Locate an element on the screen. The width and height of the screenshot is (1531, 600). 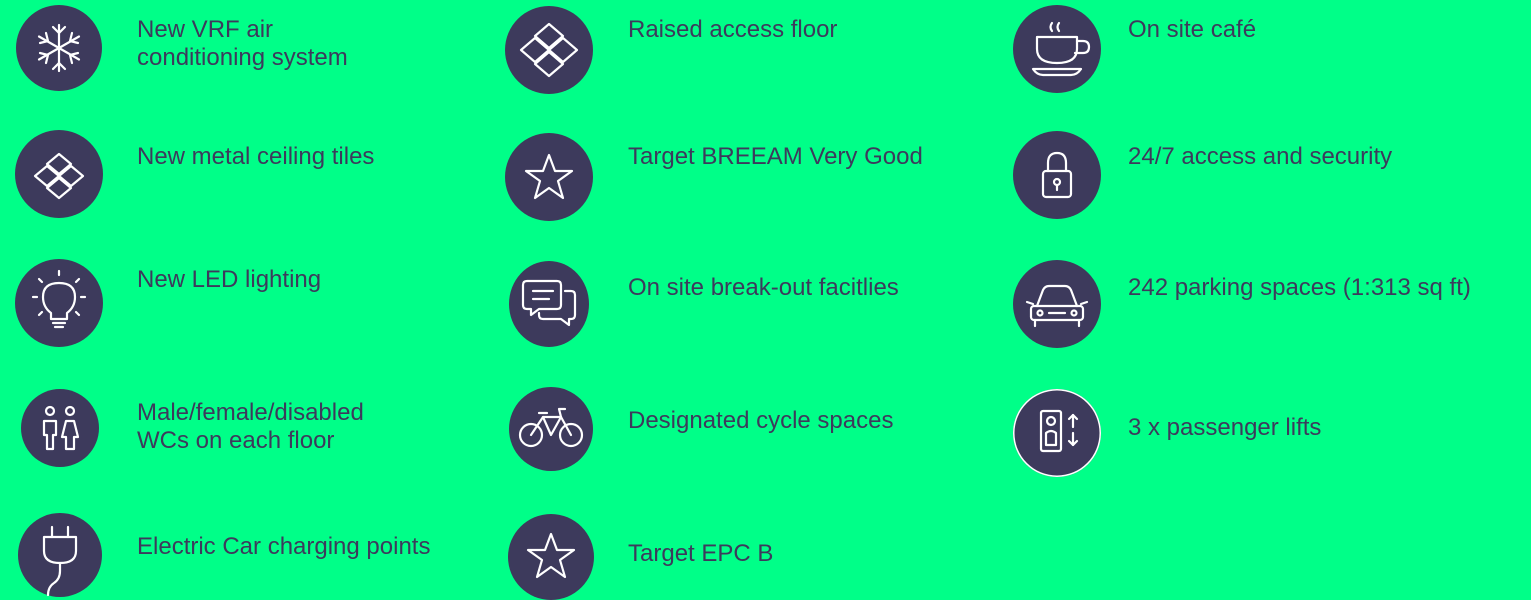
feature-label: Target EPC B is located at coordinates (701, 553).